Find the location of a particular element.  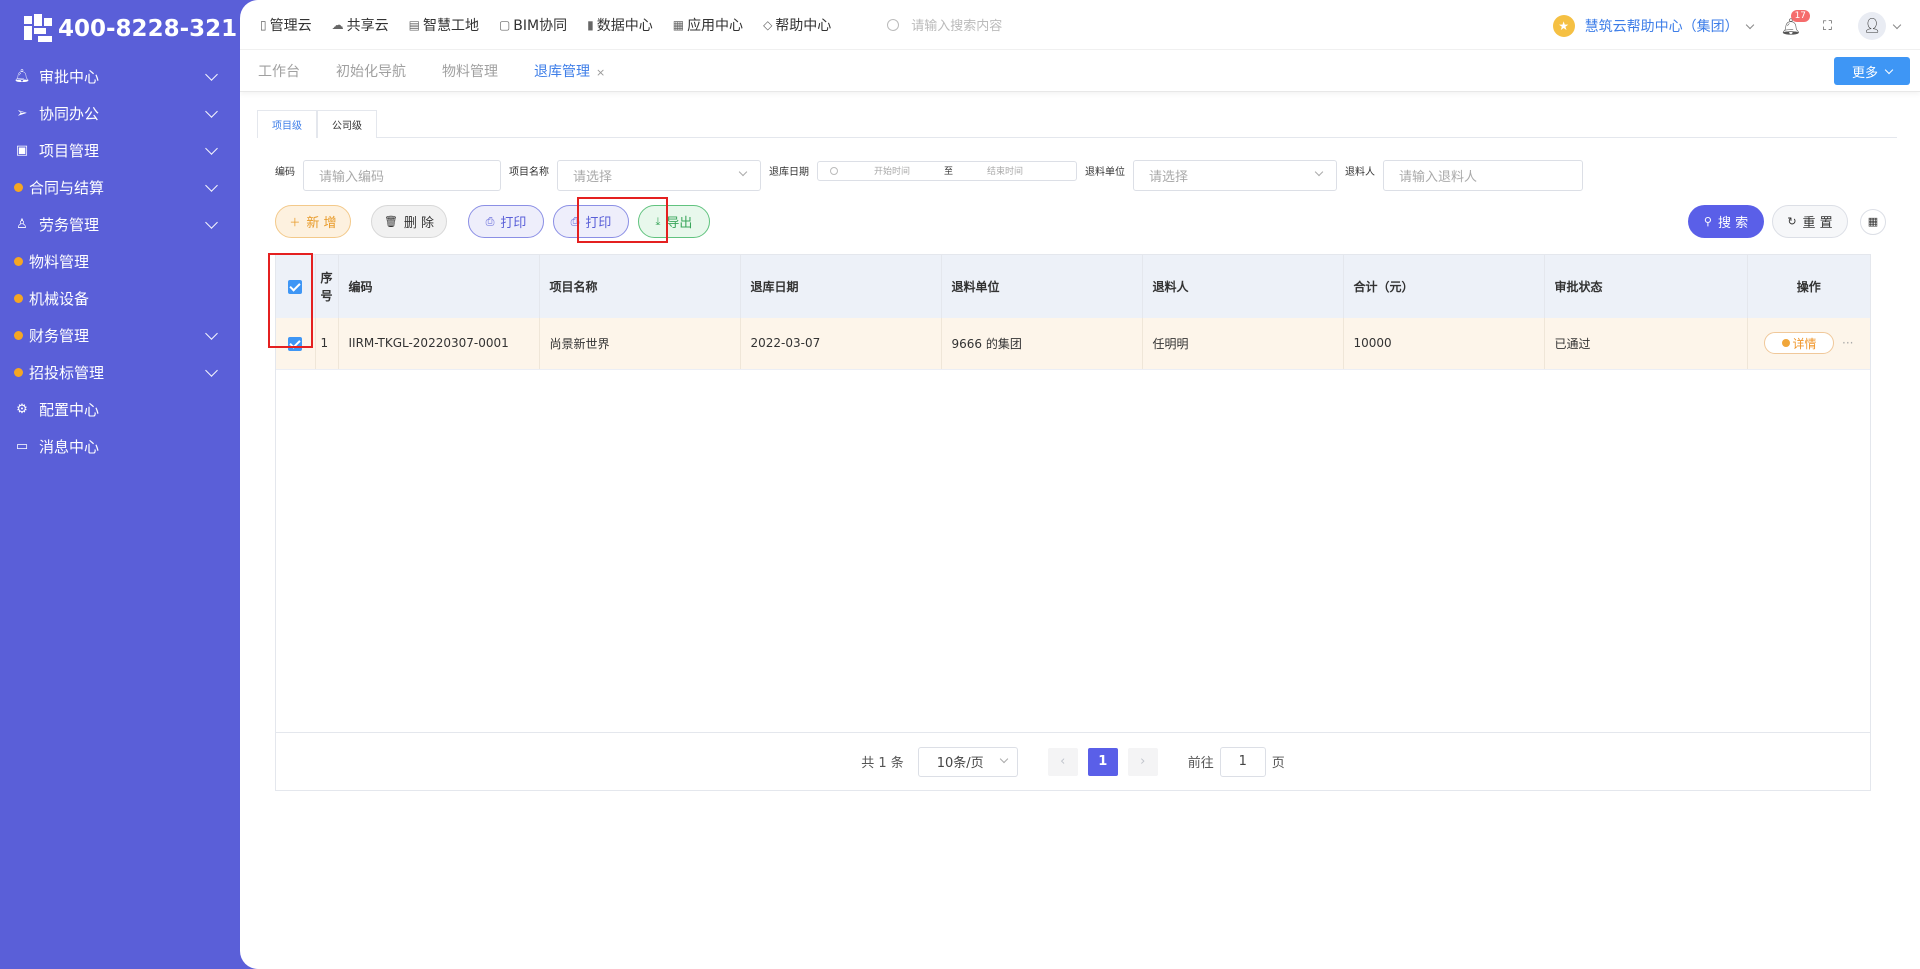

header-date: 退库日期 is located at coordinates (841, 286).